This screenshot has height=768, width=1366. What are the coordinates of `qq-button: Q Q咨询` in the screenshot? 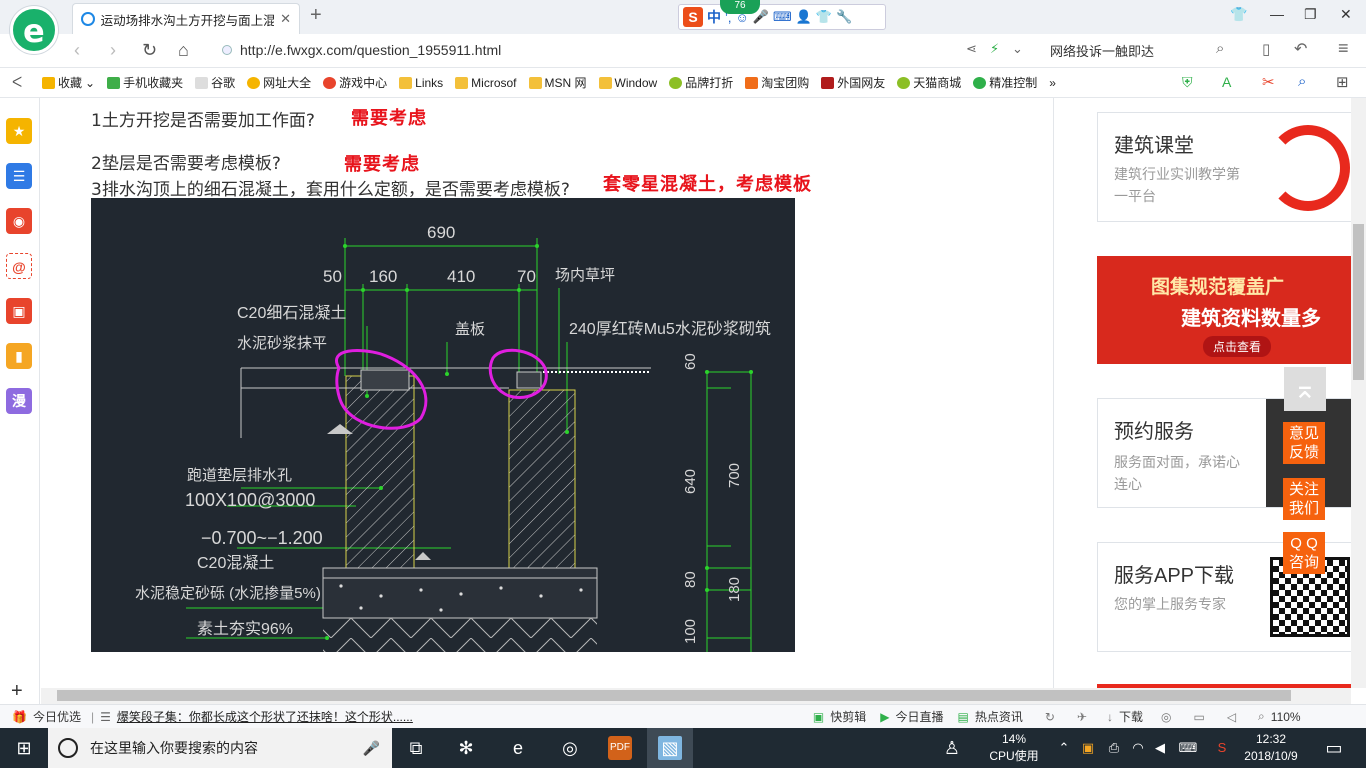 It's located at (1304, 553).